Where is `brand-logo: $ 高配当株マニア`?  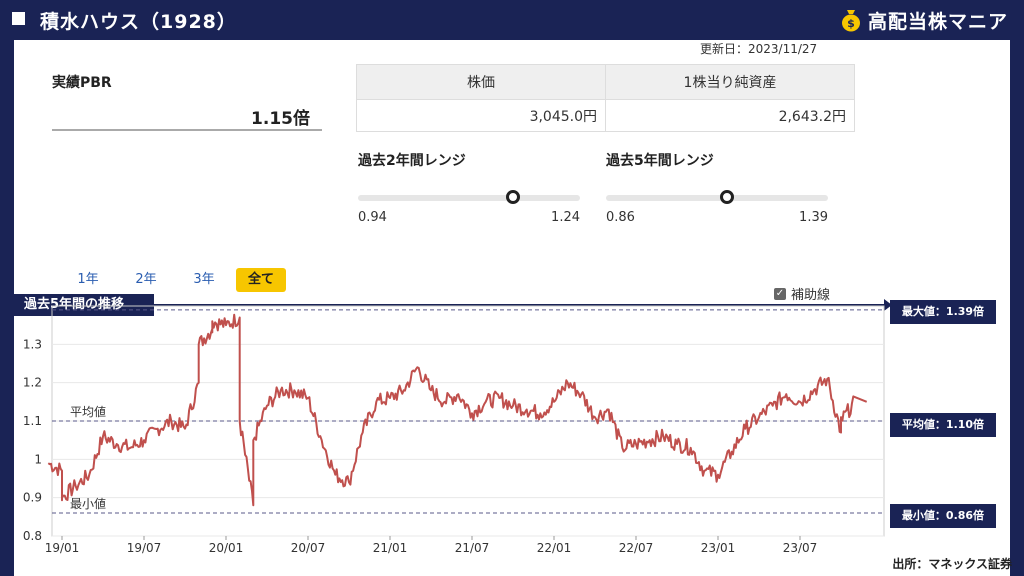 brand-logo: $ 高配当株マニア is located at coordinates (924, 20).